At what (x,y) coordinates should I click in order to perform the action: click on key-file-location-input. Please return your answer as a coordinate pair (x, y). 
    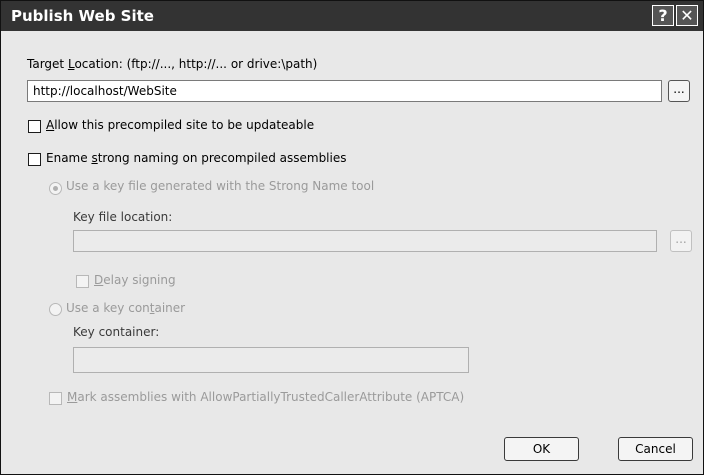
    Looking at the image, I should click on (365, 241).